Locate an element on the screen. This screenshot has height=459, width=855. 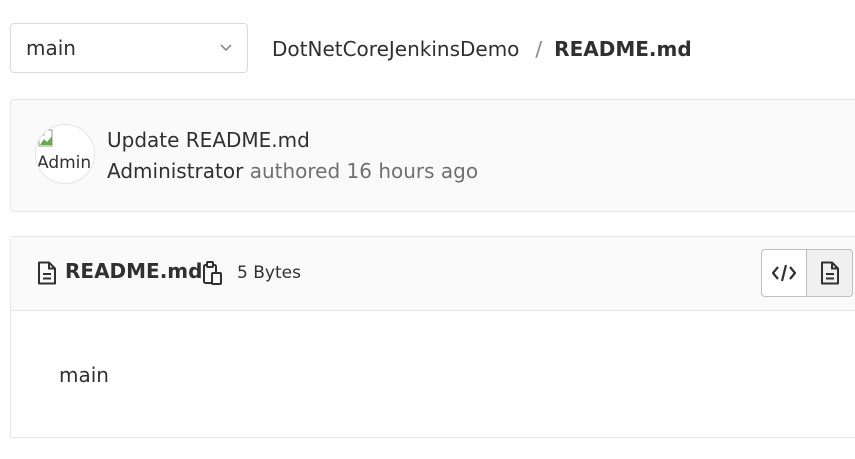
branch-dropdown: main is located at coordinates (129, 48).